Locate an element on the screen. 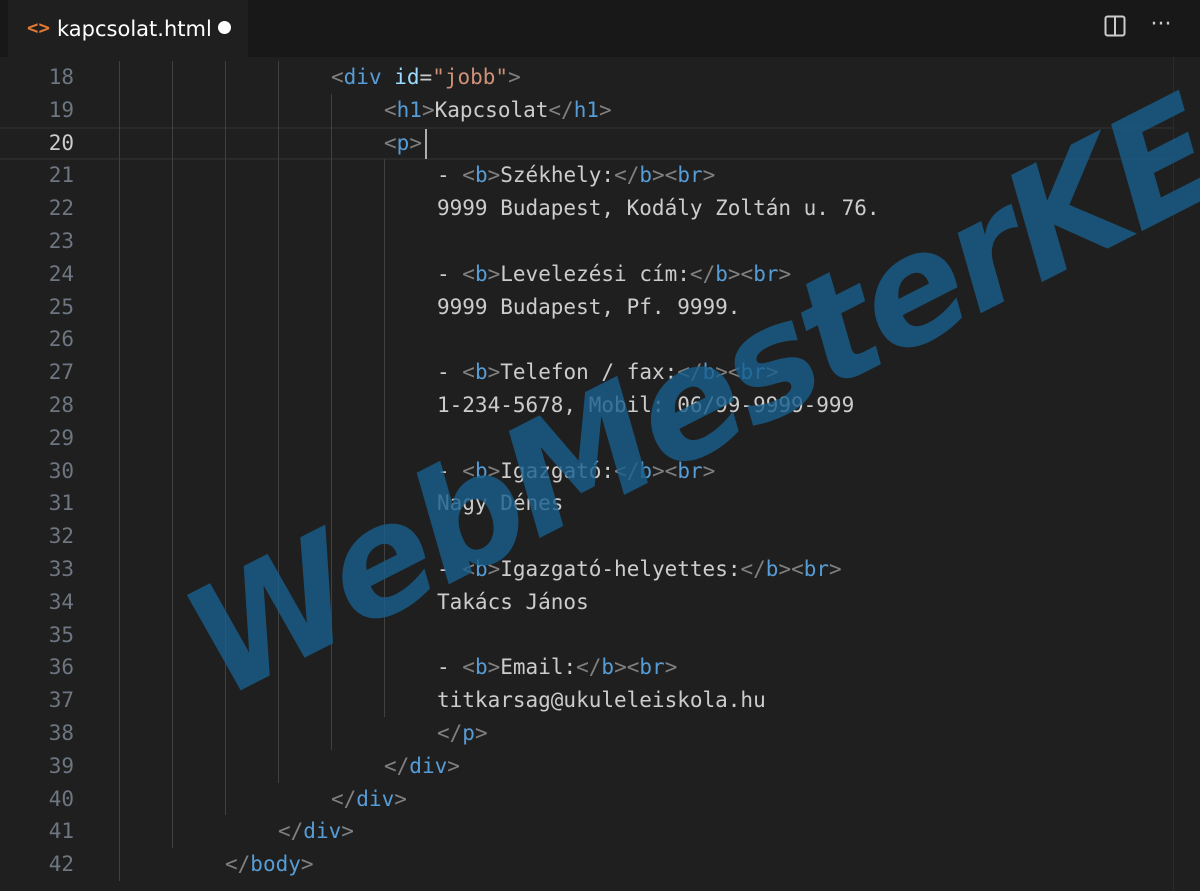 The image size is (1200, 891). code-text: 1-234-5678, Mobil: 06/99-9999-999 is located at coordinates (645, 405).